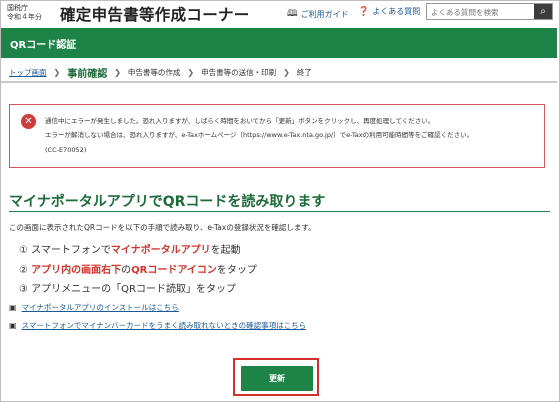 The image size is (560, 402). What do you see at coordinates (28, 72) in the screenshot?
I see `breadcrumb-top: トップ画面` at bounding box center [28, 72].